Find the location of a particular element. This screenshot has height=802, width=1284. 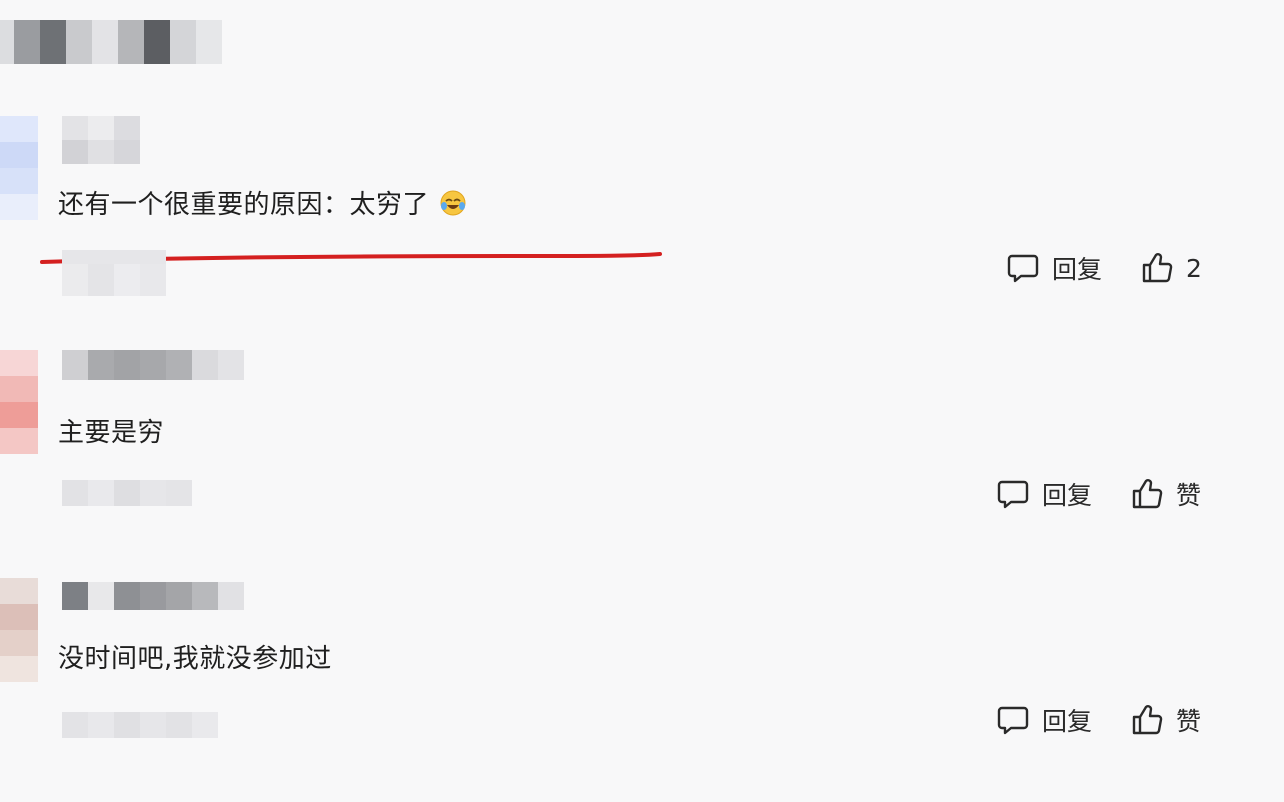

comment-text: 还有一个很重要的原因：太穷了 is located at coordinates (262, 205).